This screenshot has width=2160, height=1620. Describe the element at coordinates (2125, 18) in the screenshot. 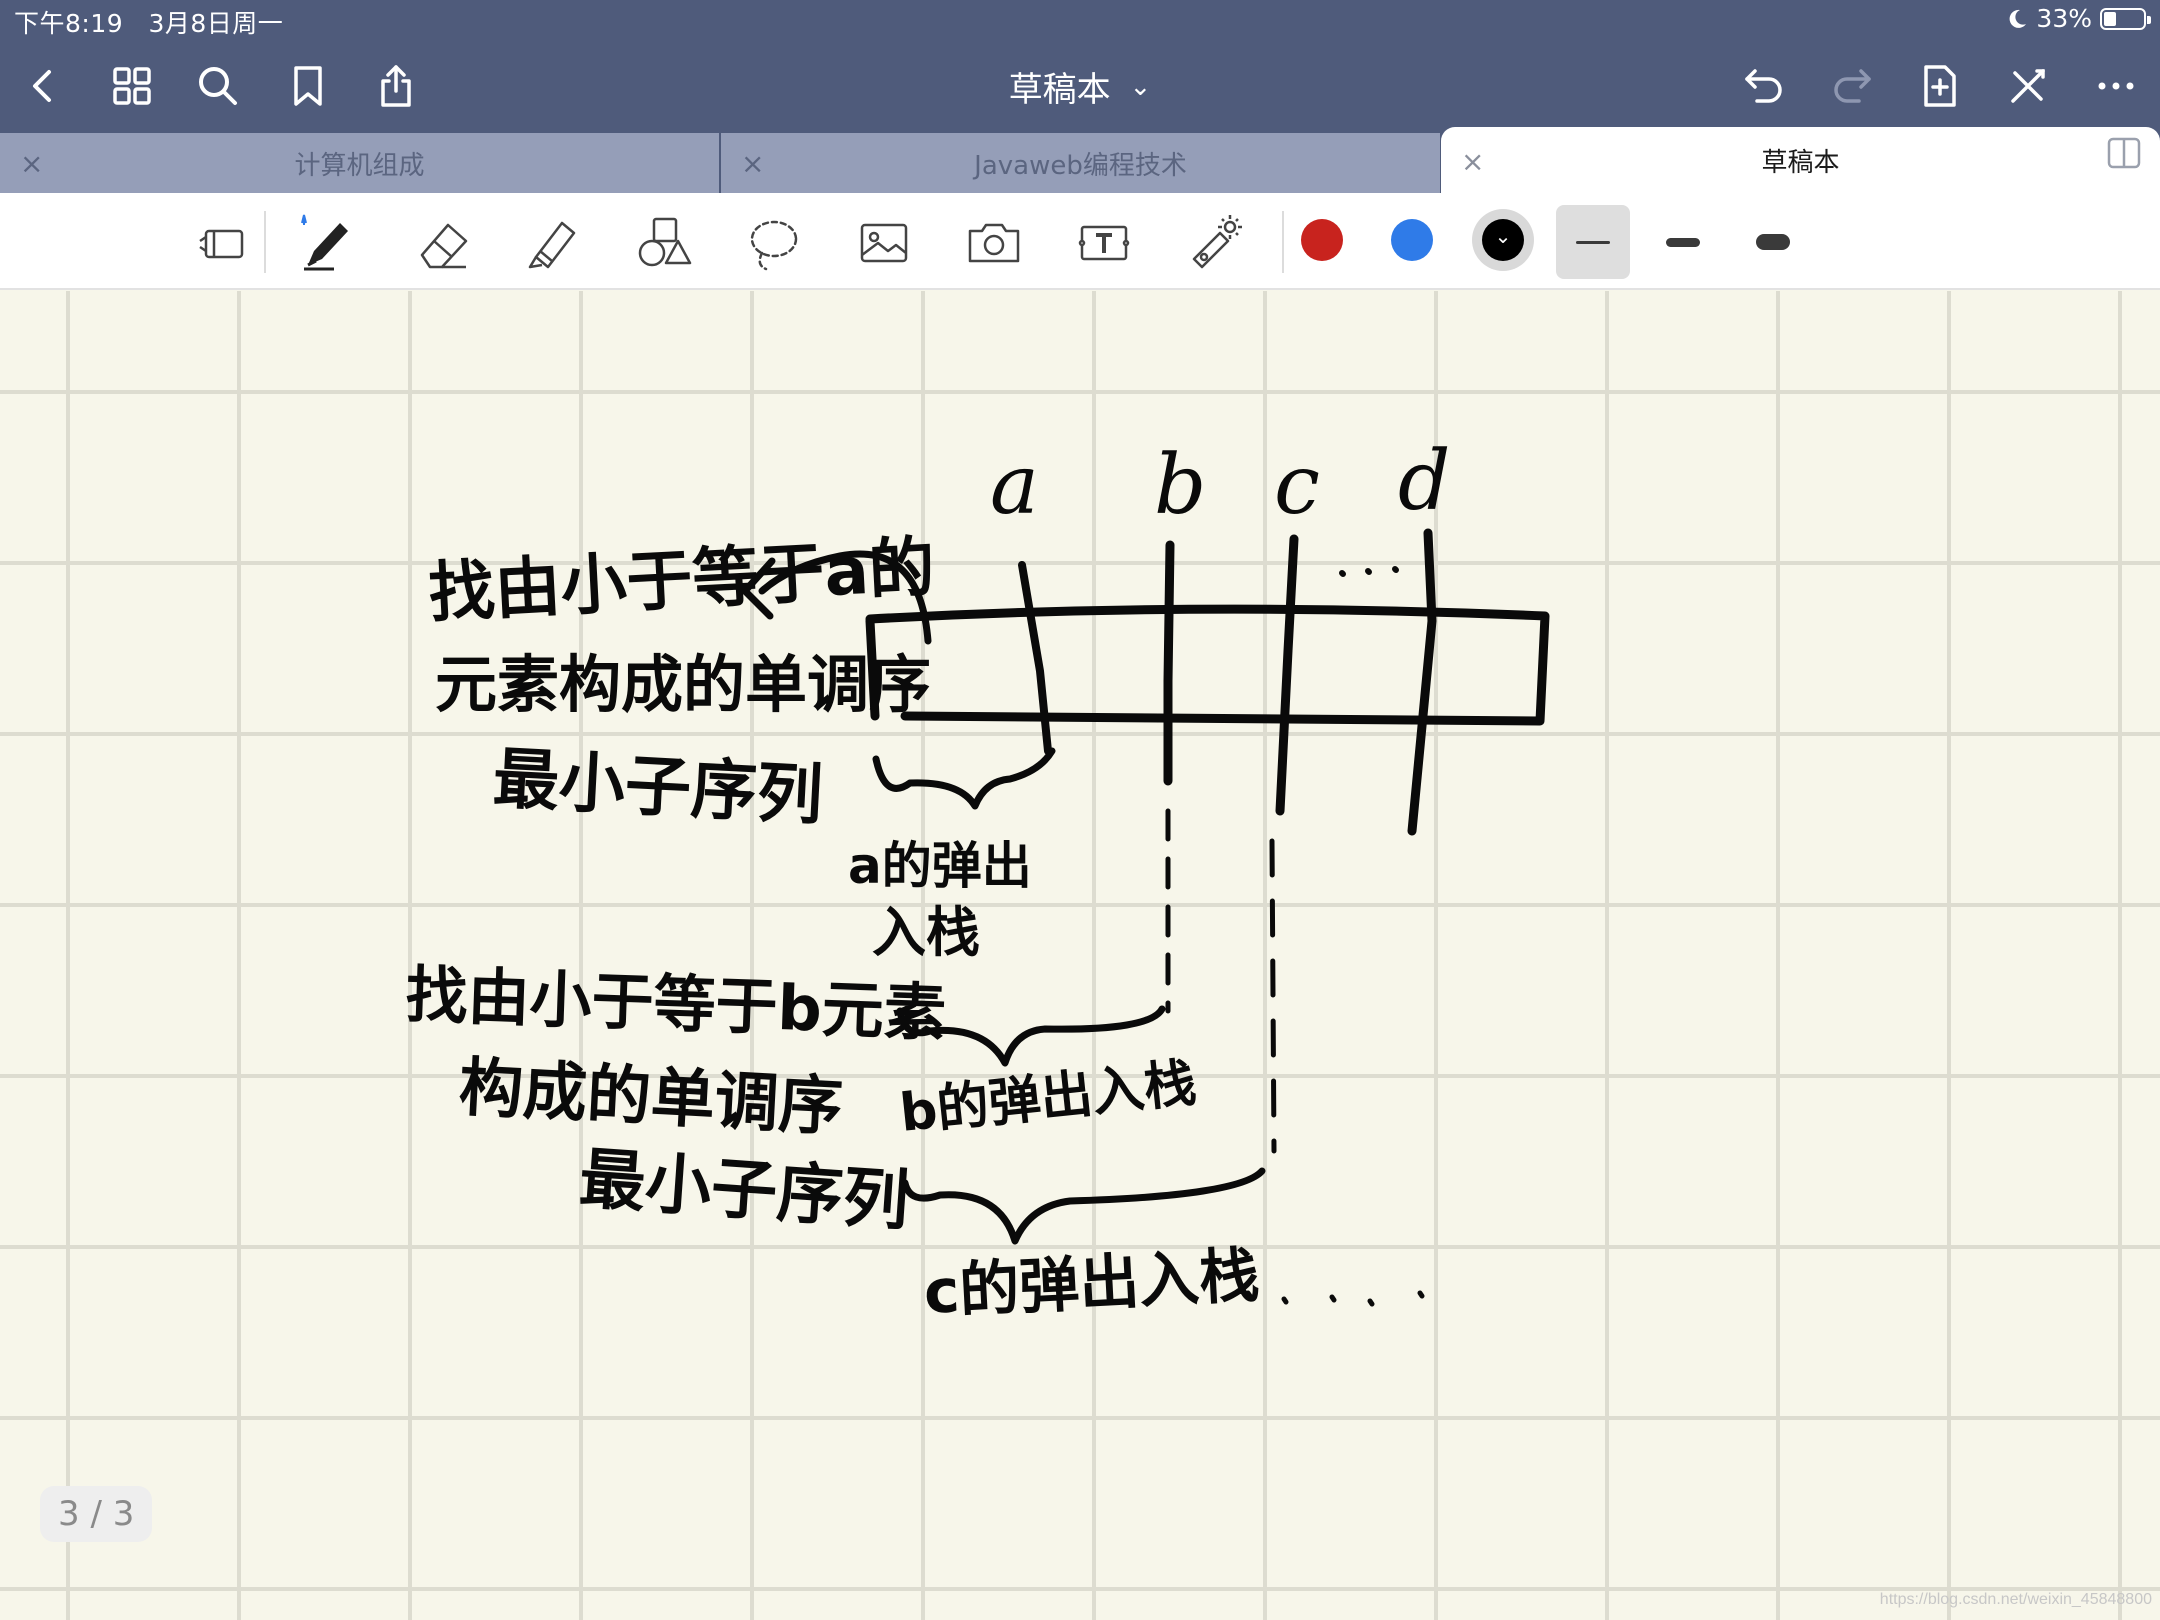

I see `battery-icon` at that location.